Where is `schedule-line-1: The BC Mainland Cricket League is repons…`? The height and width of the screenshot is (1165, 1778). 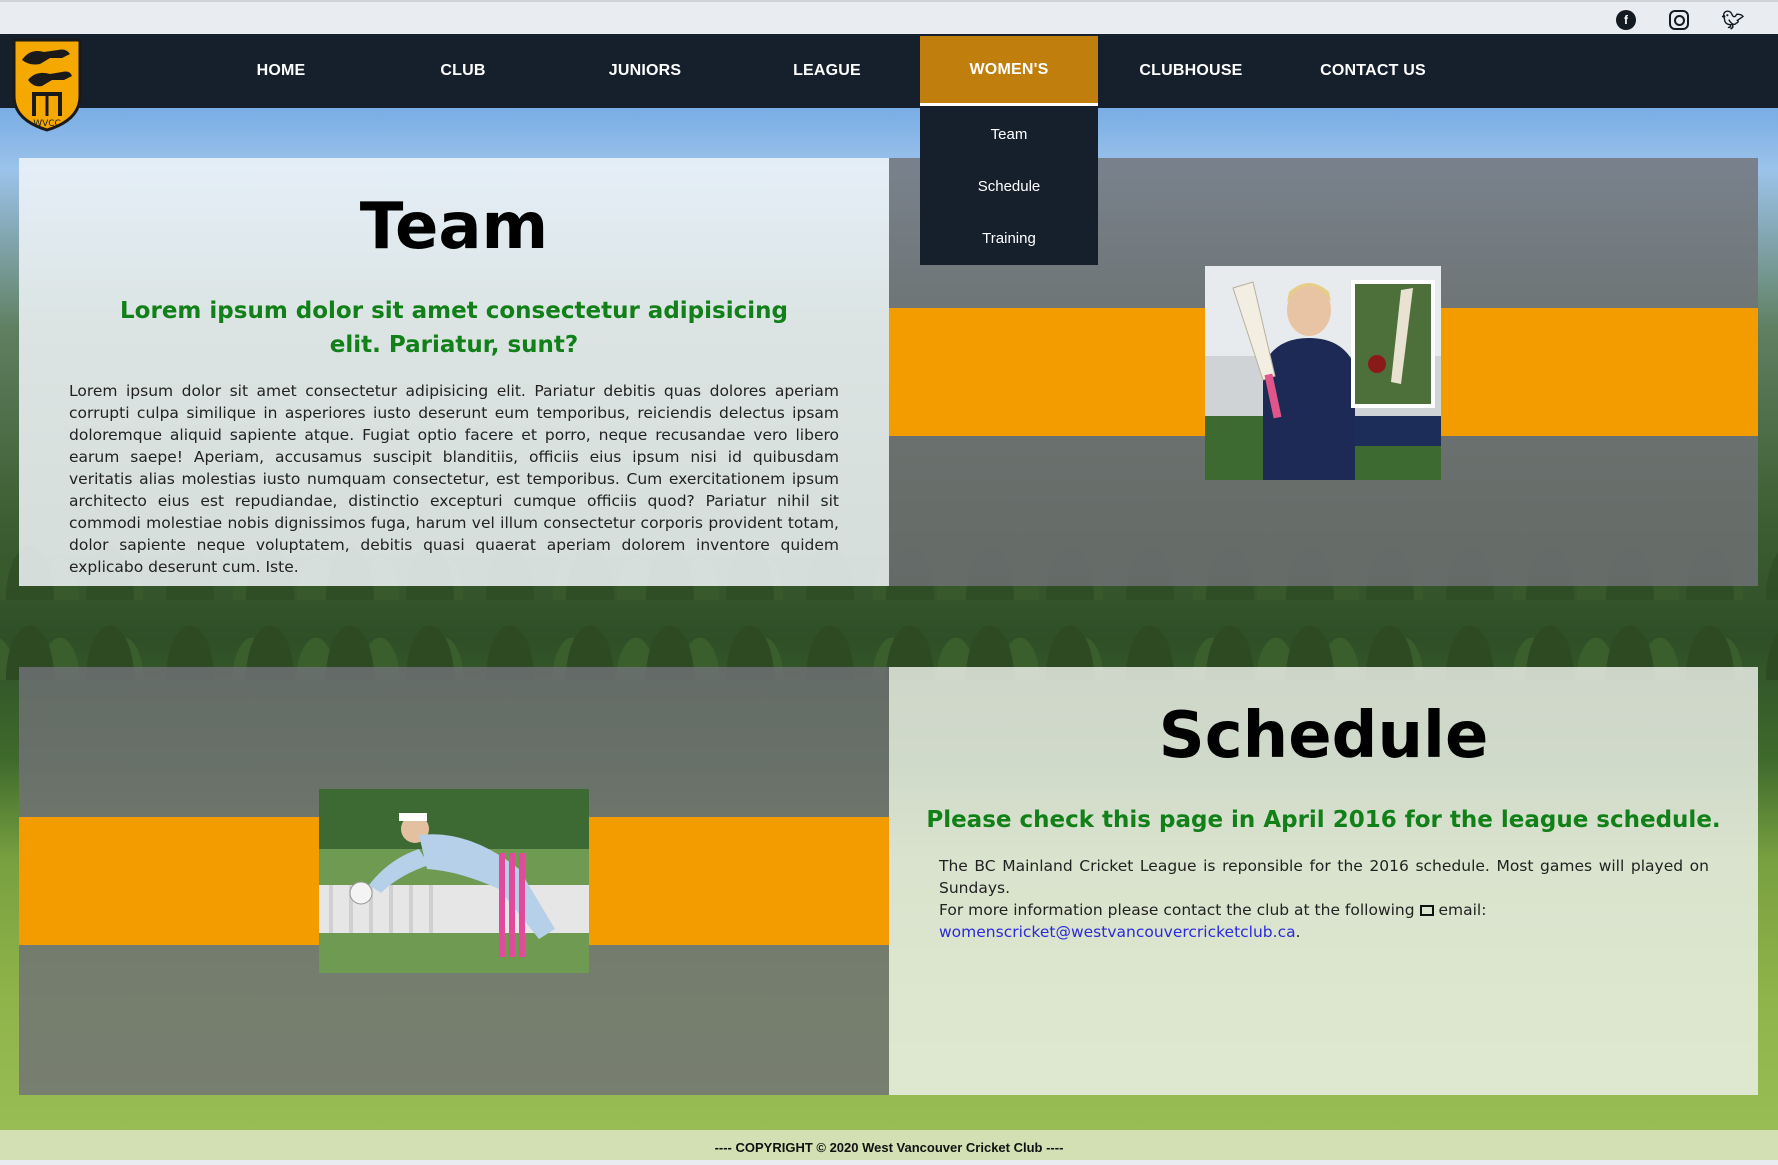 schedule-line-1: The BC Mainland Cricket League is repons… is located at coordinates (1324, 877).